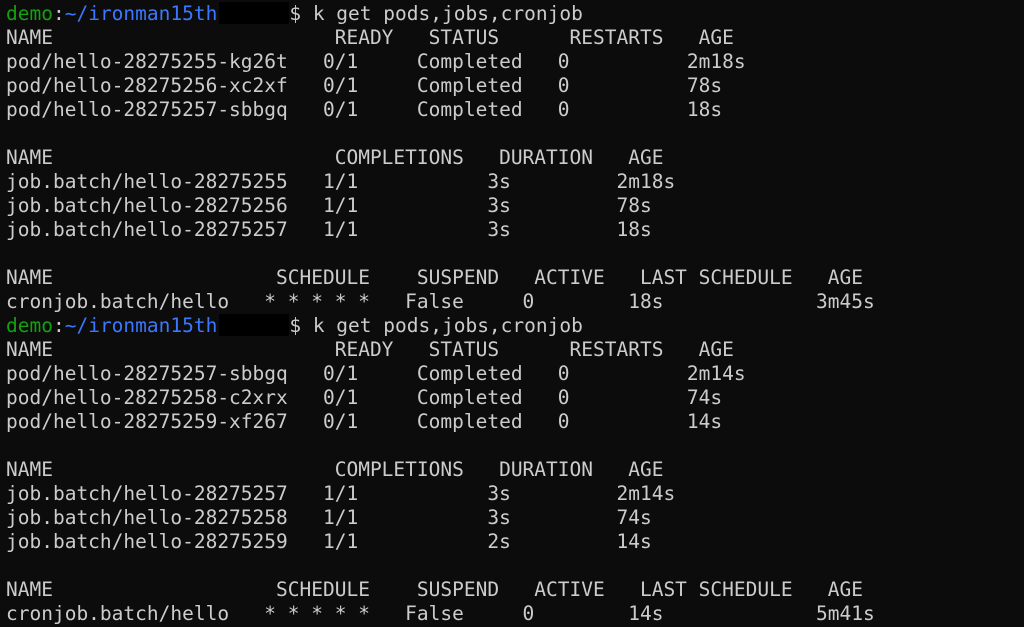 This screenshot has width=1024, height=627. Describe the element at coordinates (329, 205) in the screenshot. I see `job-row: job.batch/hello-28275256 1/1 3s 78s` at that location.